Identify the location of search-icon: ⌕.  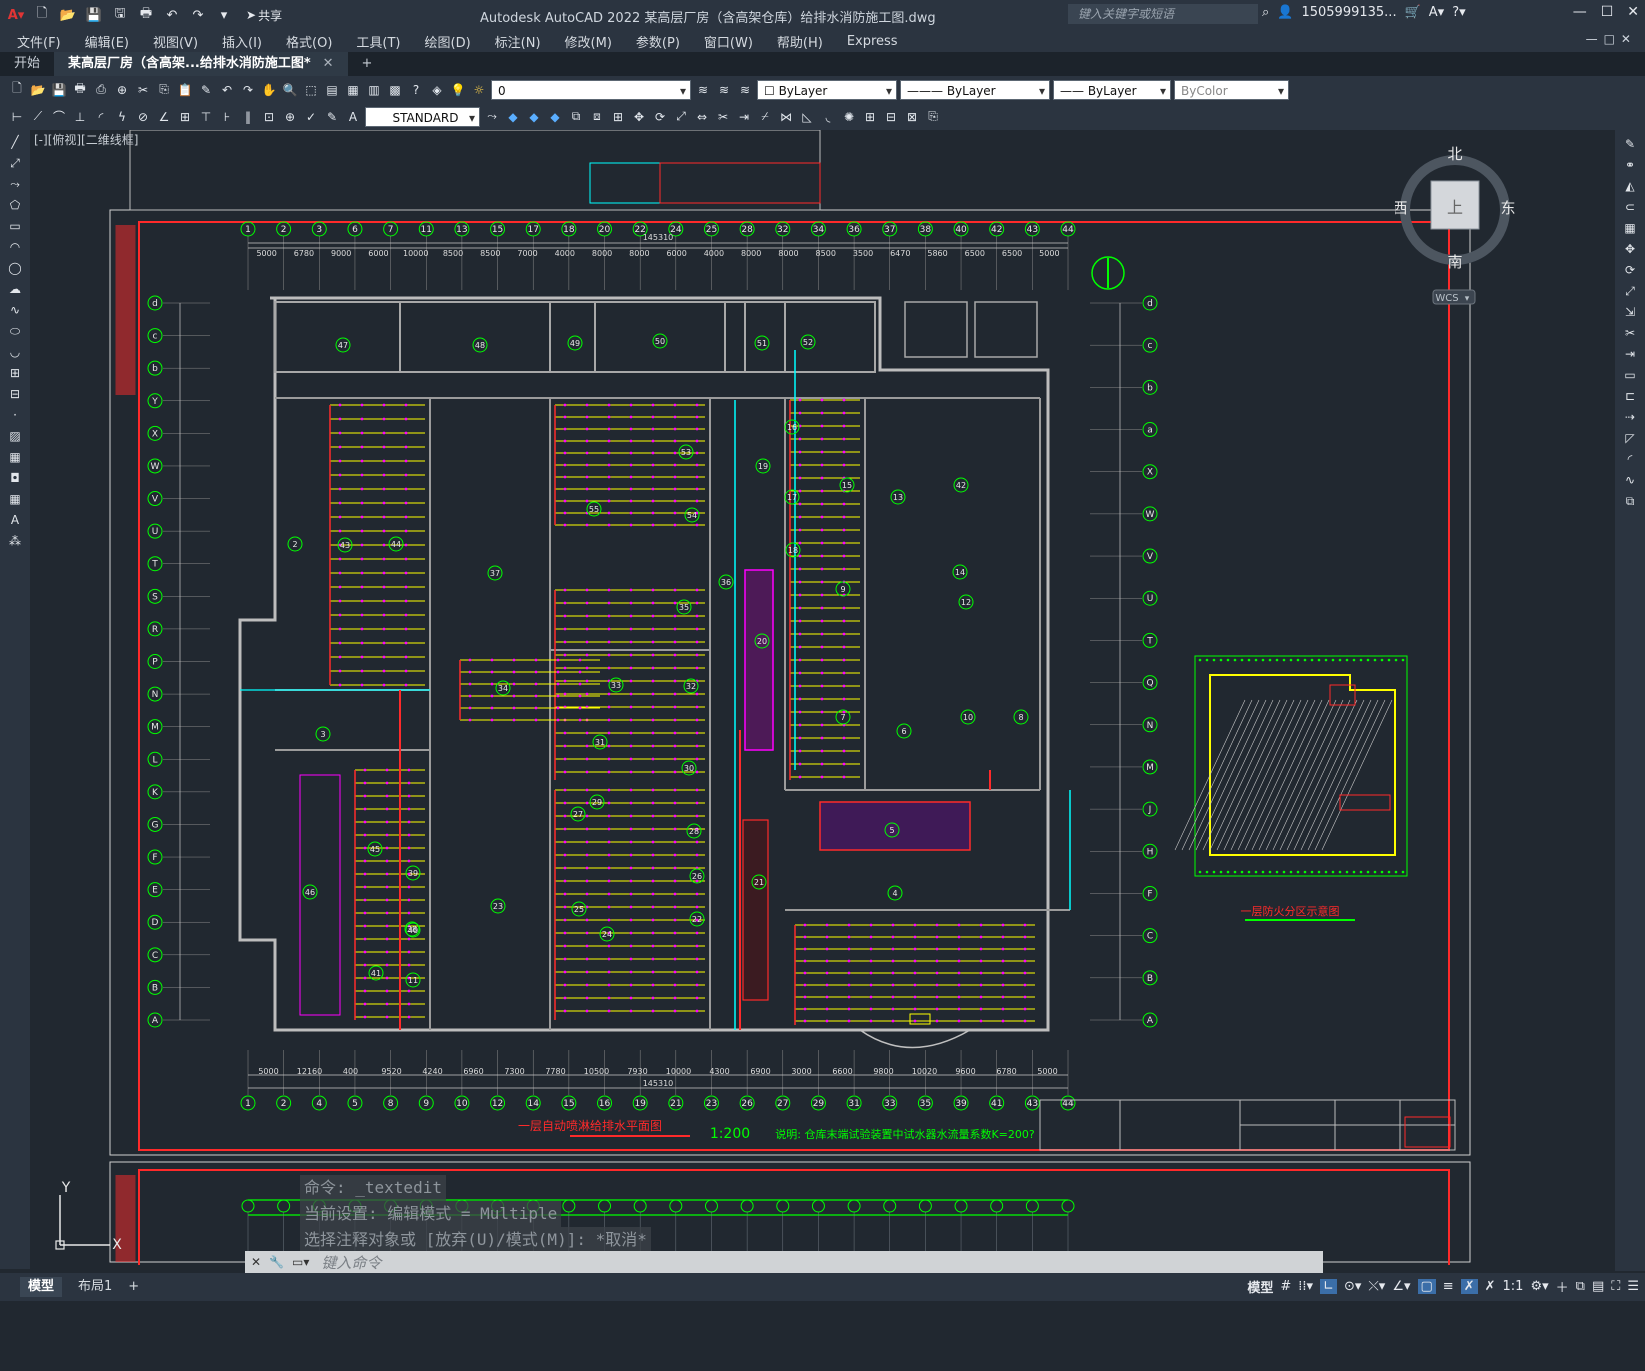
(1265, 12).